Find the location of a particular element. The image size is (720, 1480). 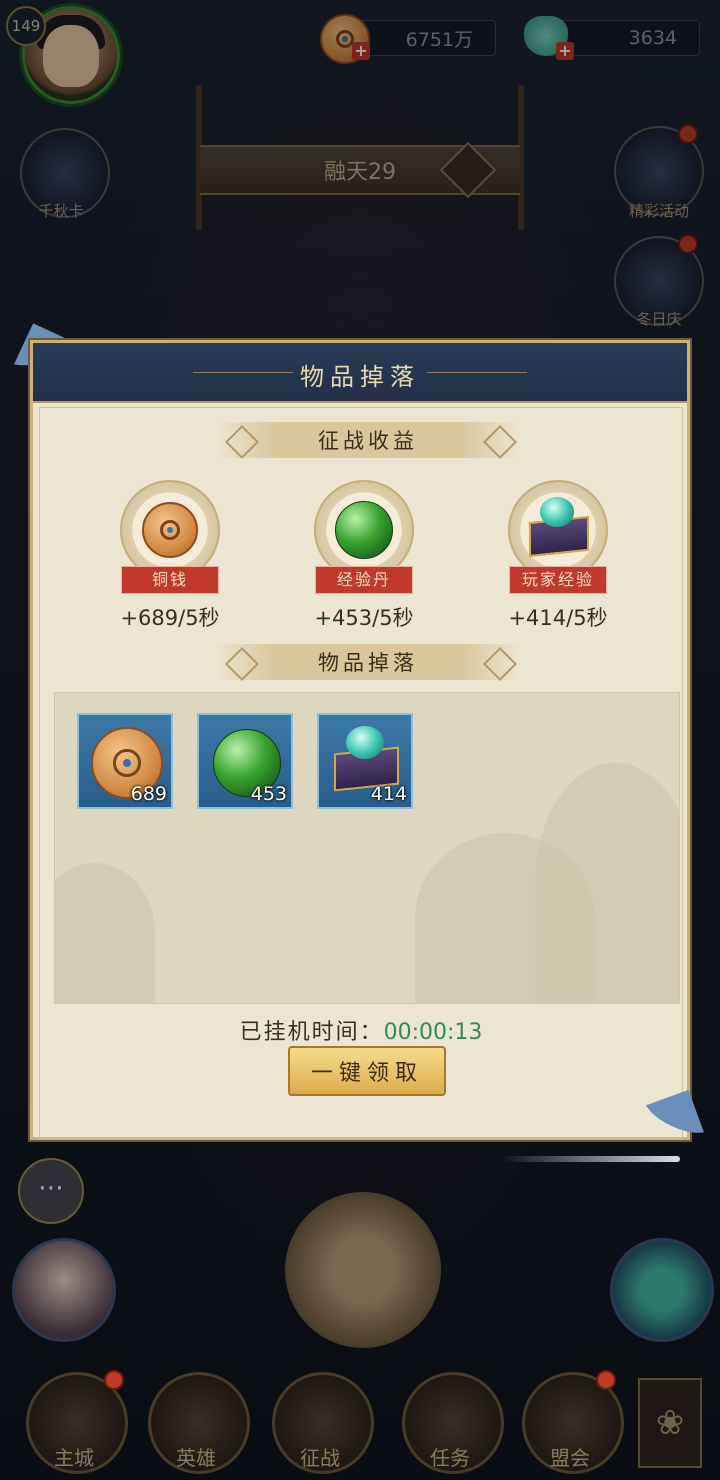

income-item-player-exp: 玩家经验 +414/5秒 is located at coordinates (558, 556).